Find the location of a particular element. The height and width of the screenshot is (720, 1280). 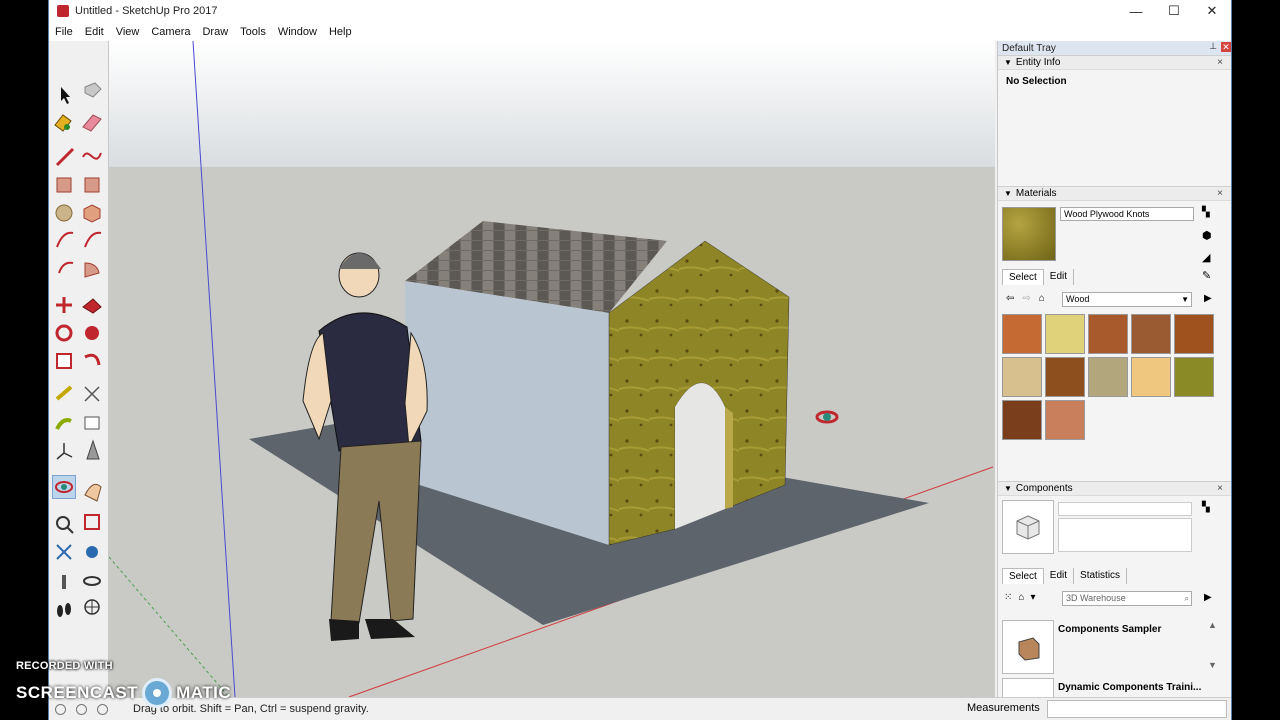

position-camera-icon is located at coordinates (64, 582).